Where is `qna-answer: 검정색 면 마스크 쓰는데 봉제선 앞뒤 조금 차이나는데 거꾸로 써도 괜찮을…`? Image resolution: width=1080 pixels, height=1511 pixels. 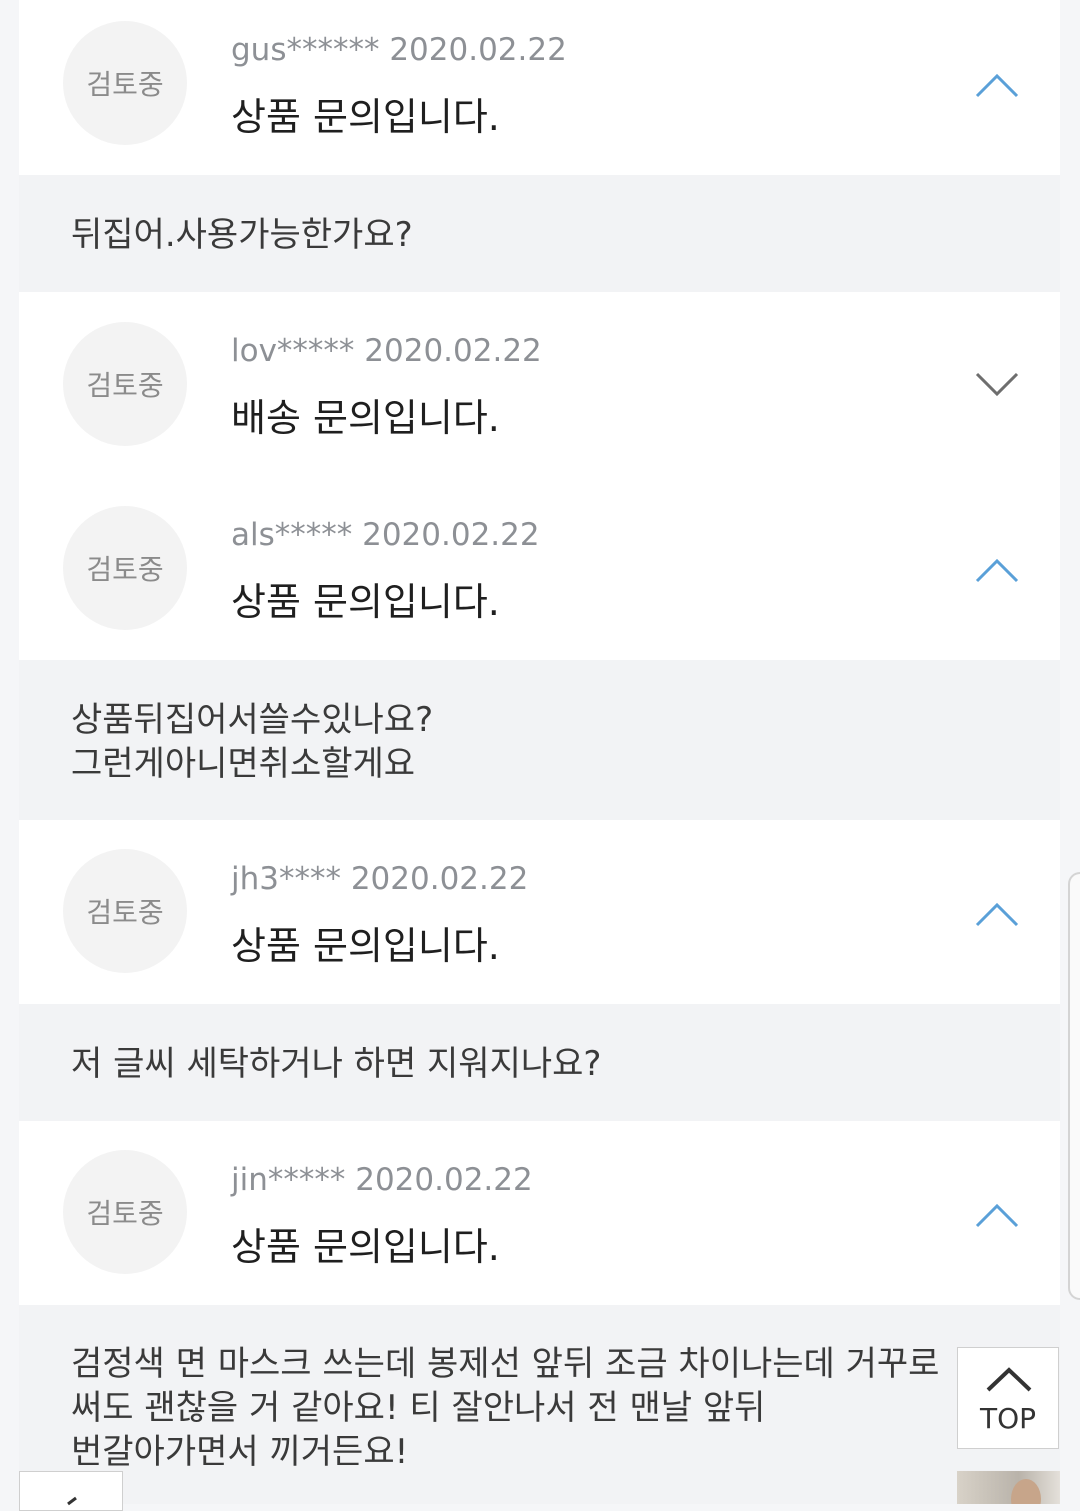 qna-answer: 검정색 면 마스크 쓰는데 봉제선 앞뒤 조금 차이나는데 거꾸로 써도 괜찮을… is located at coordinates (539, 1404).